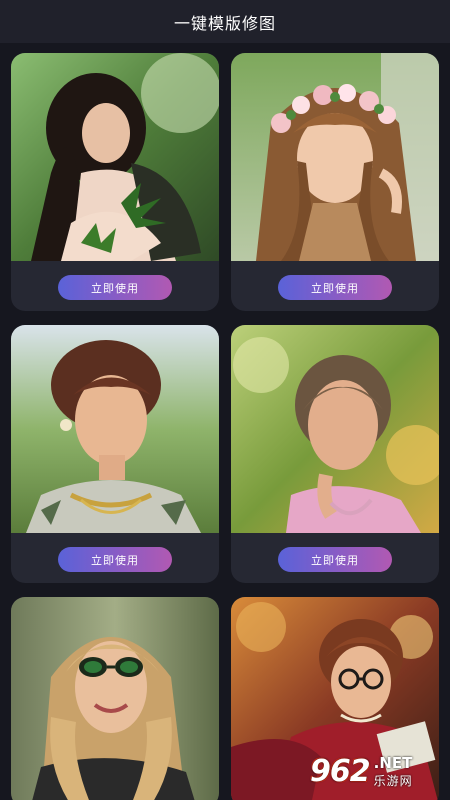 This screenshot has height=800, width=450. What do you see at coordinates (340, 771) in the screenshot?
I see `watermark-number: 962` at bounding box center [340, 771].